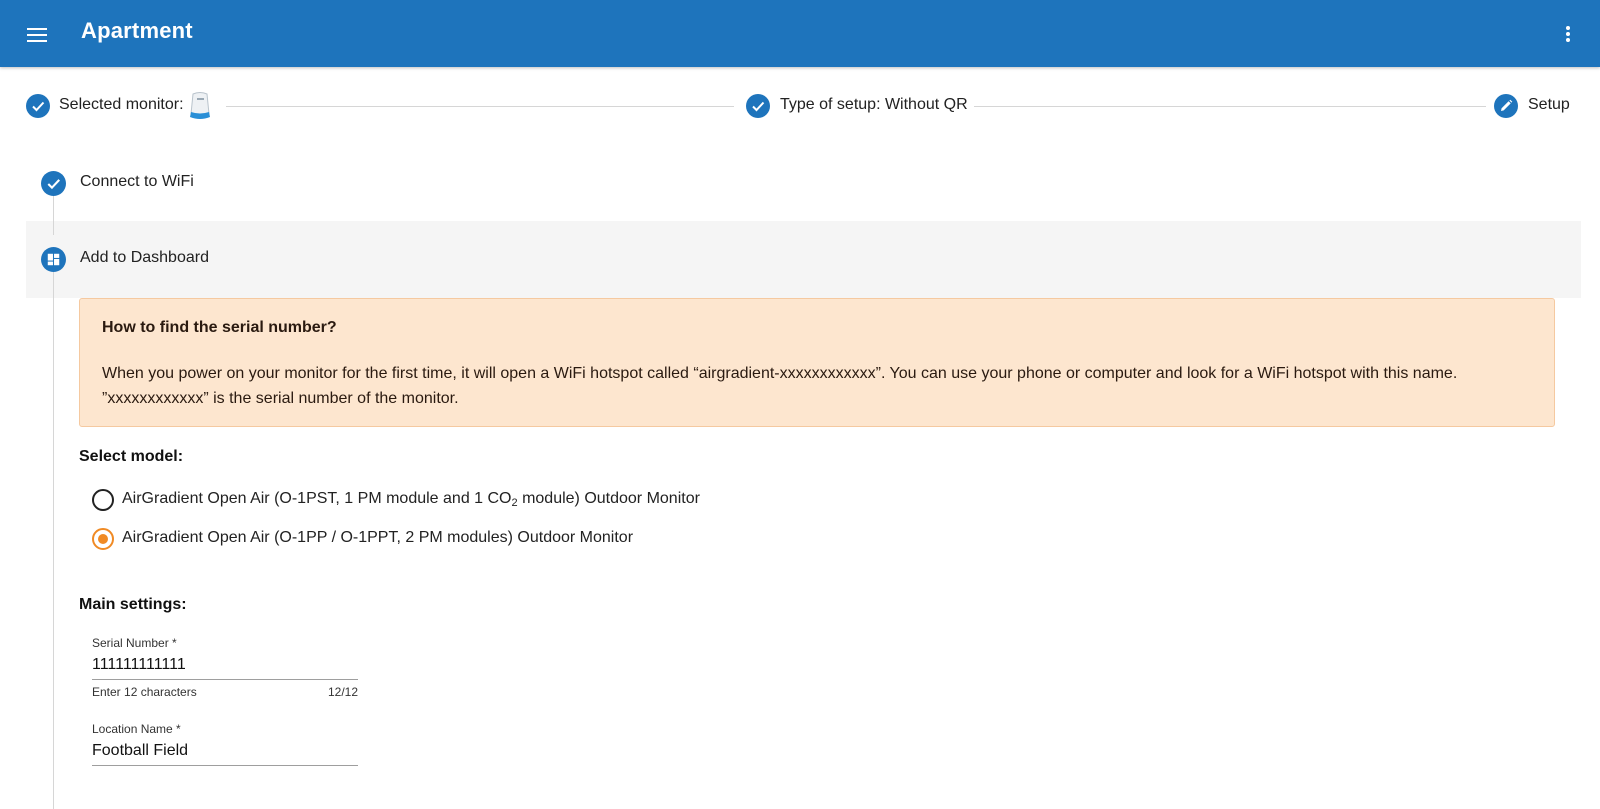 The image size is (1600, 809). Describe the element at coordinates (38, 34) in the screenshot. I see `hamburger-menu-icon` at that location.